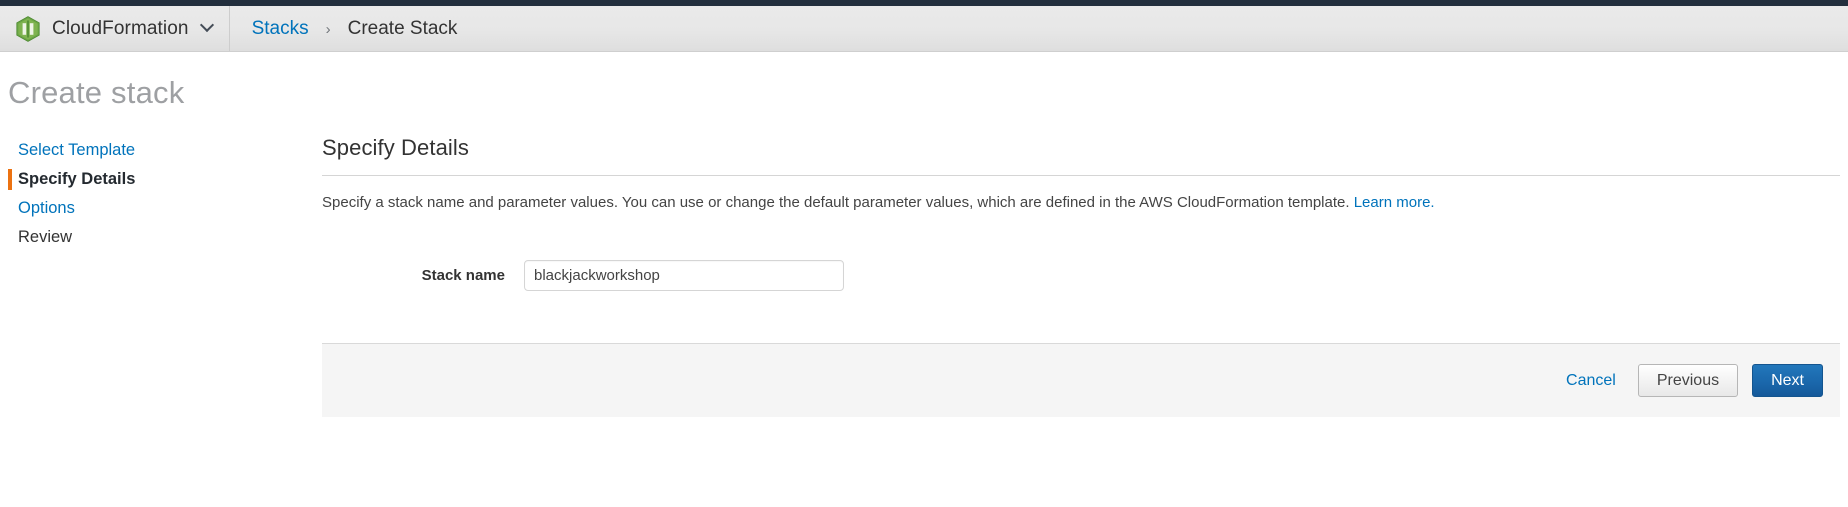  Describe the element at coordinates (28, 28) in the screenshot. I see `cloudformation-hexagon-icon` at that location.